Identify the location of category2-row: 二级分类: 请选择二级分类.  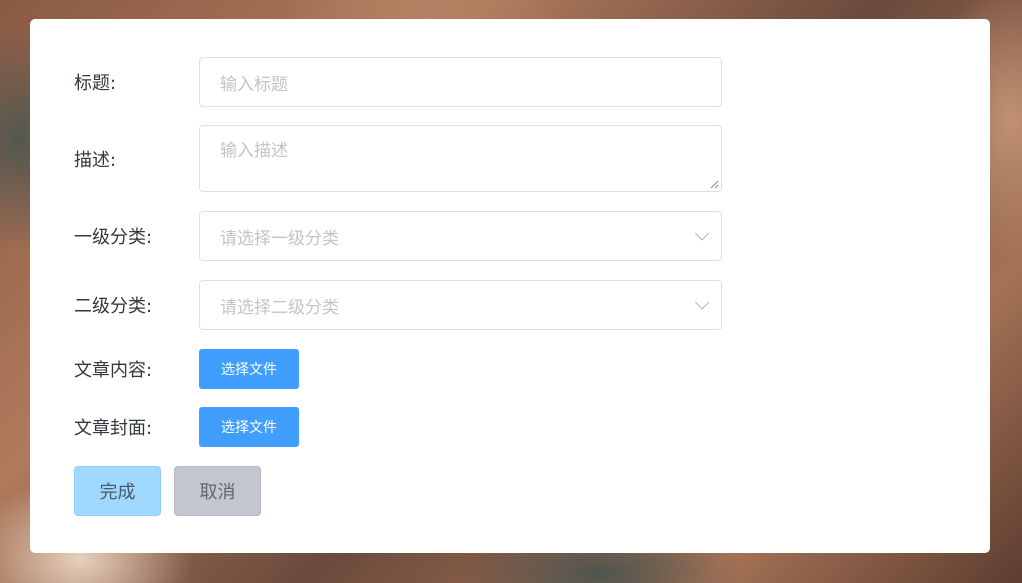
(398, 305).